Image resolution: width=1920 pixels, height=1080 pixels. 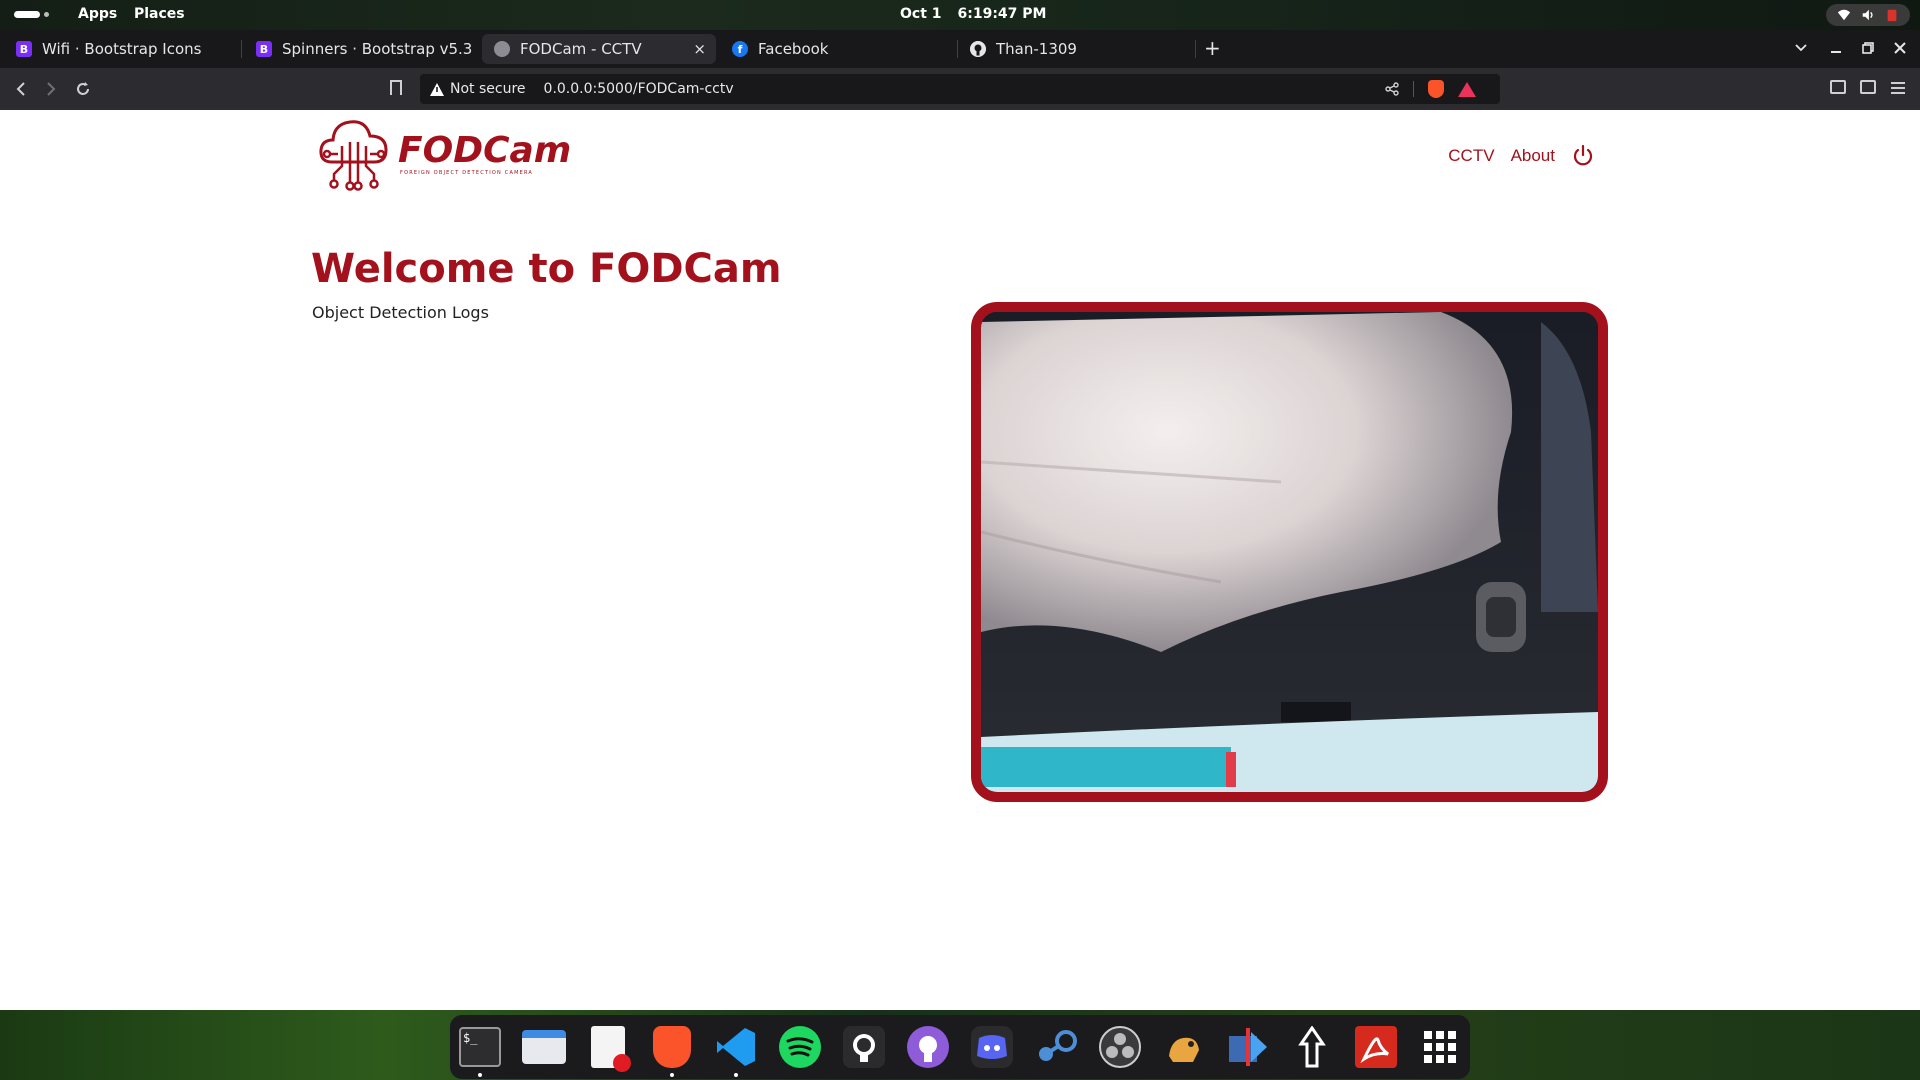 I want to click on globe-icon, so click(x=502, y=49).